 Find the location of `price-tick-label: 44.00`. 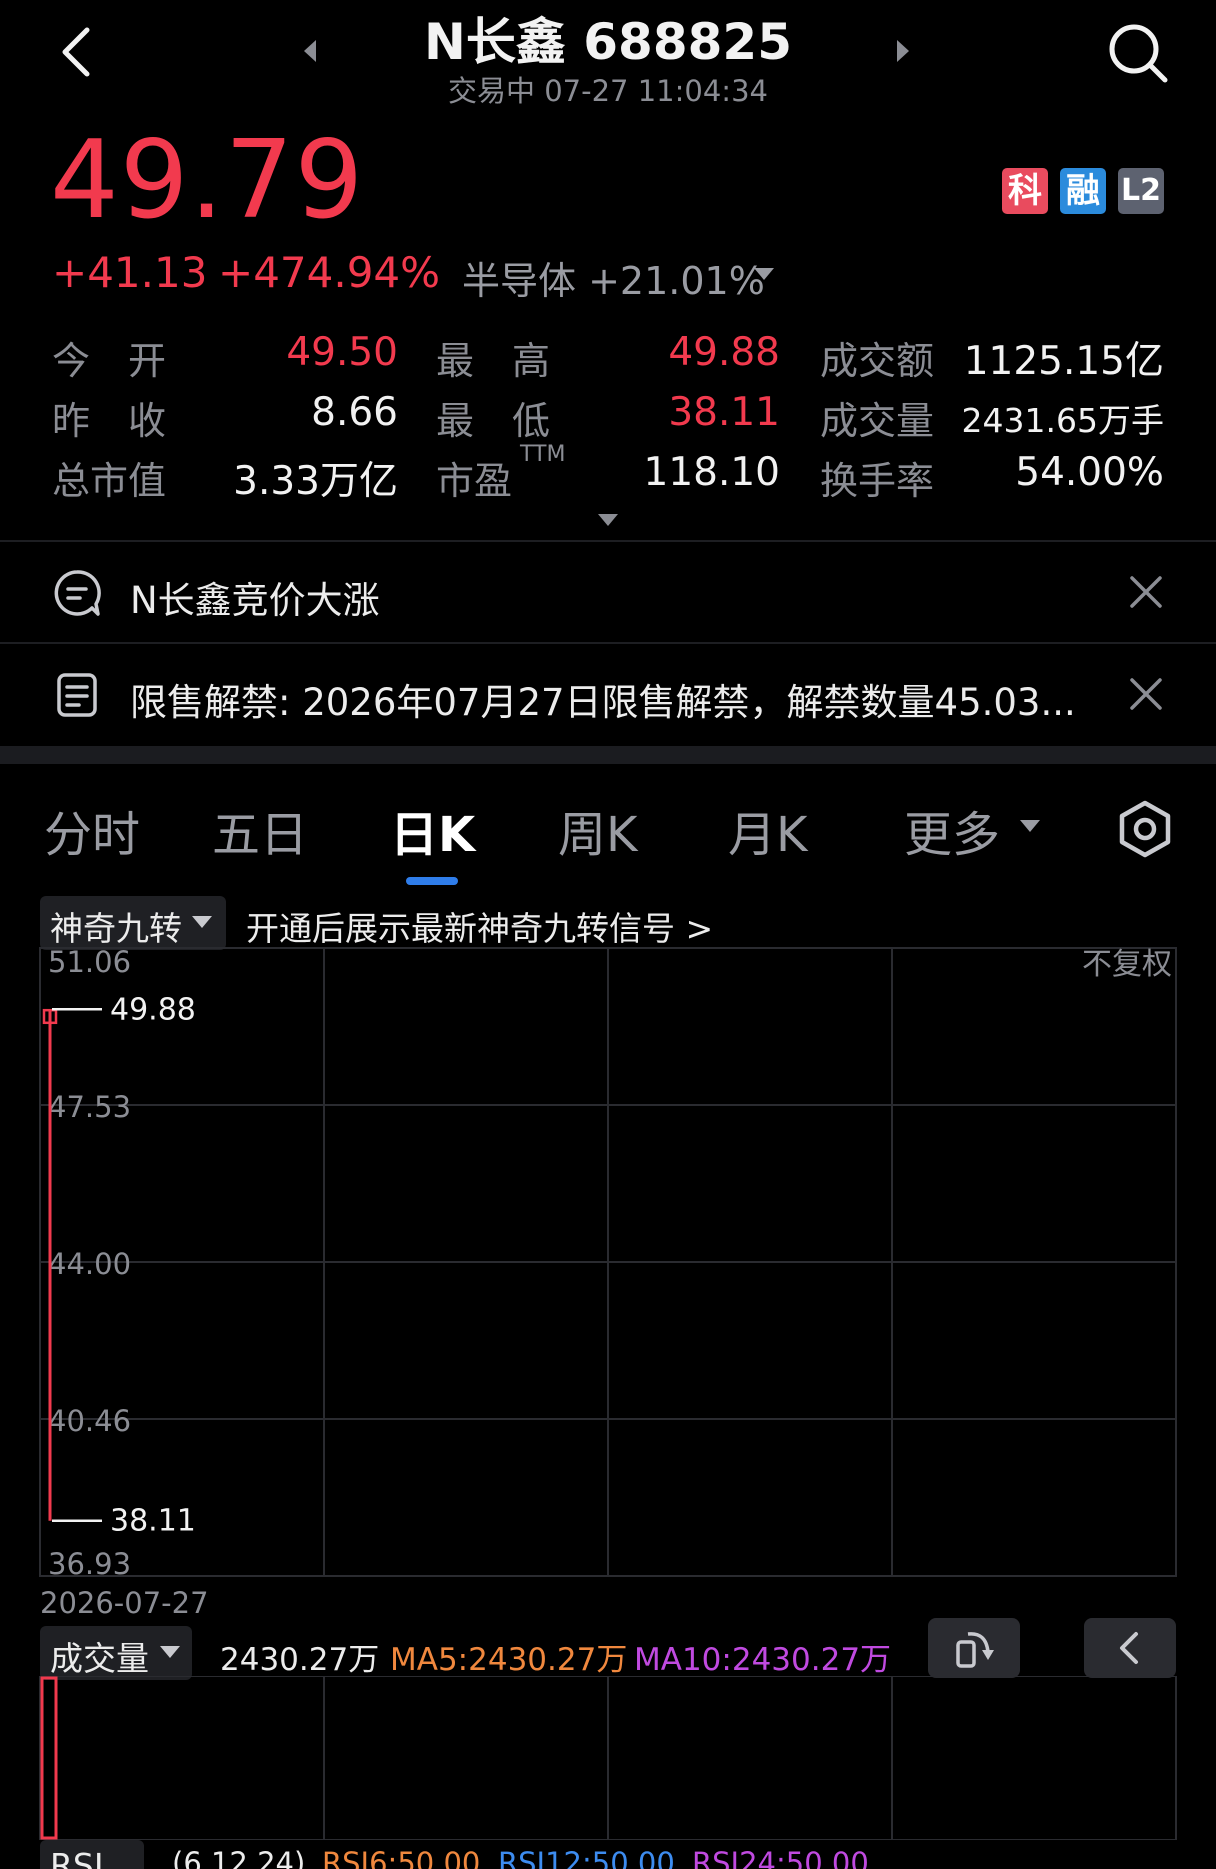

price-tick-label: 44.00 is located at coordinates (89, 1264).